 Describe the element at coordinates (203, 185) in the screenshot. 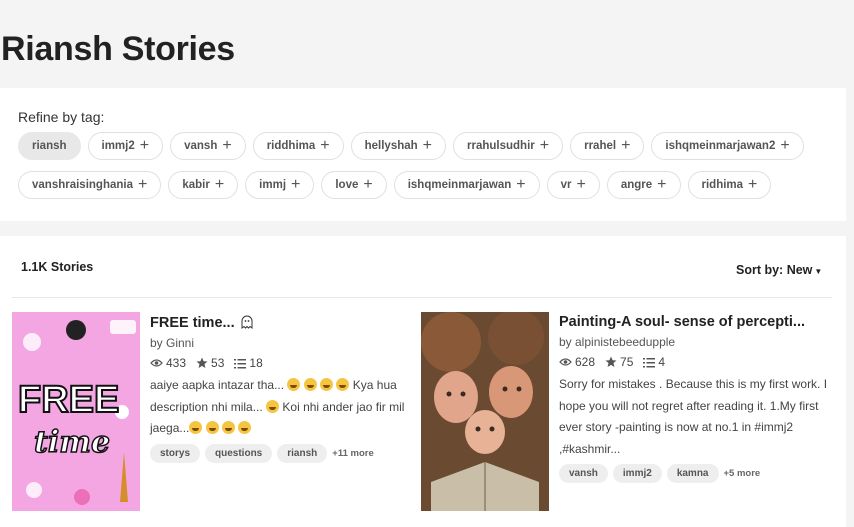

I see `tag-kabir: kabir +` at that location.